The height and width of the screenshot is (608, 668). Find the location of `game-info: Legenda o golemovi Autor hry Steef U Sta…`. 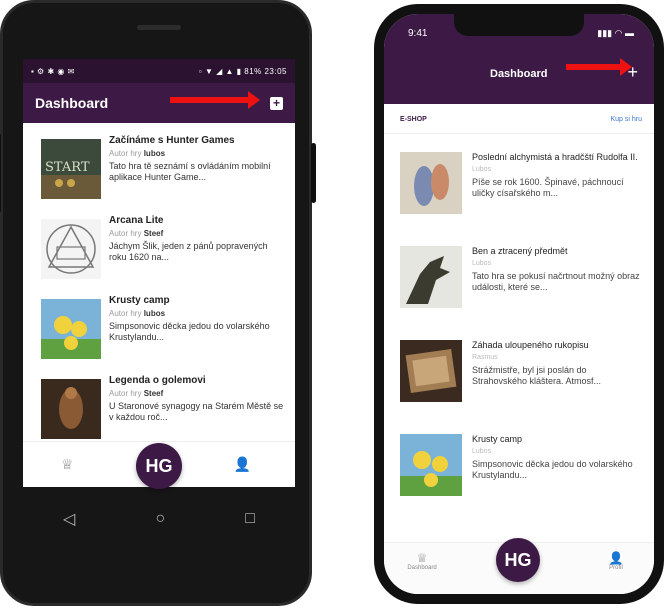

game-info: Legenda o golemovi Autor hry Steef U Sta… is located at coordinates (197, 413).